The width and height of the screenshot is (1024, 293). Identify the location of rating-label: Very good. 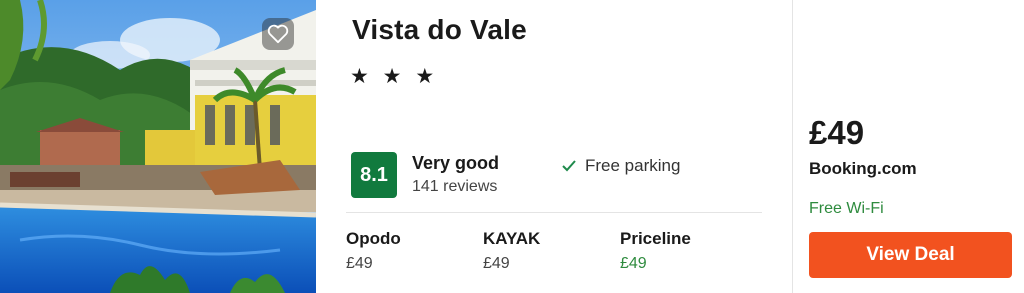
(456, 163).